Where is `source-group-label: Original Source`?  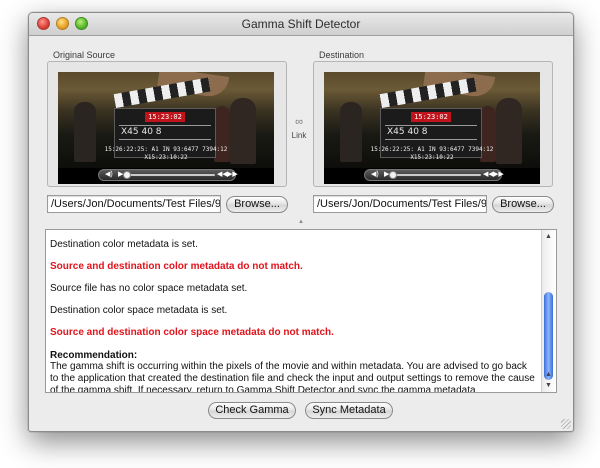 source-group-label: Original Source is located at coordinates (84, 55).